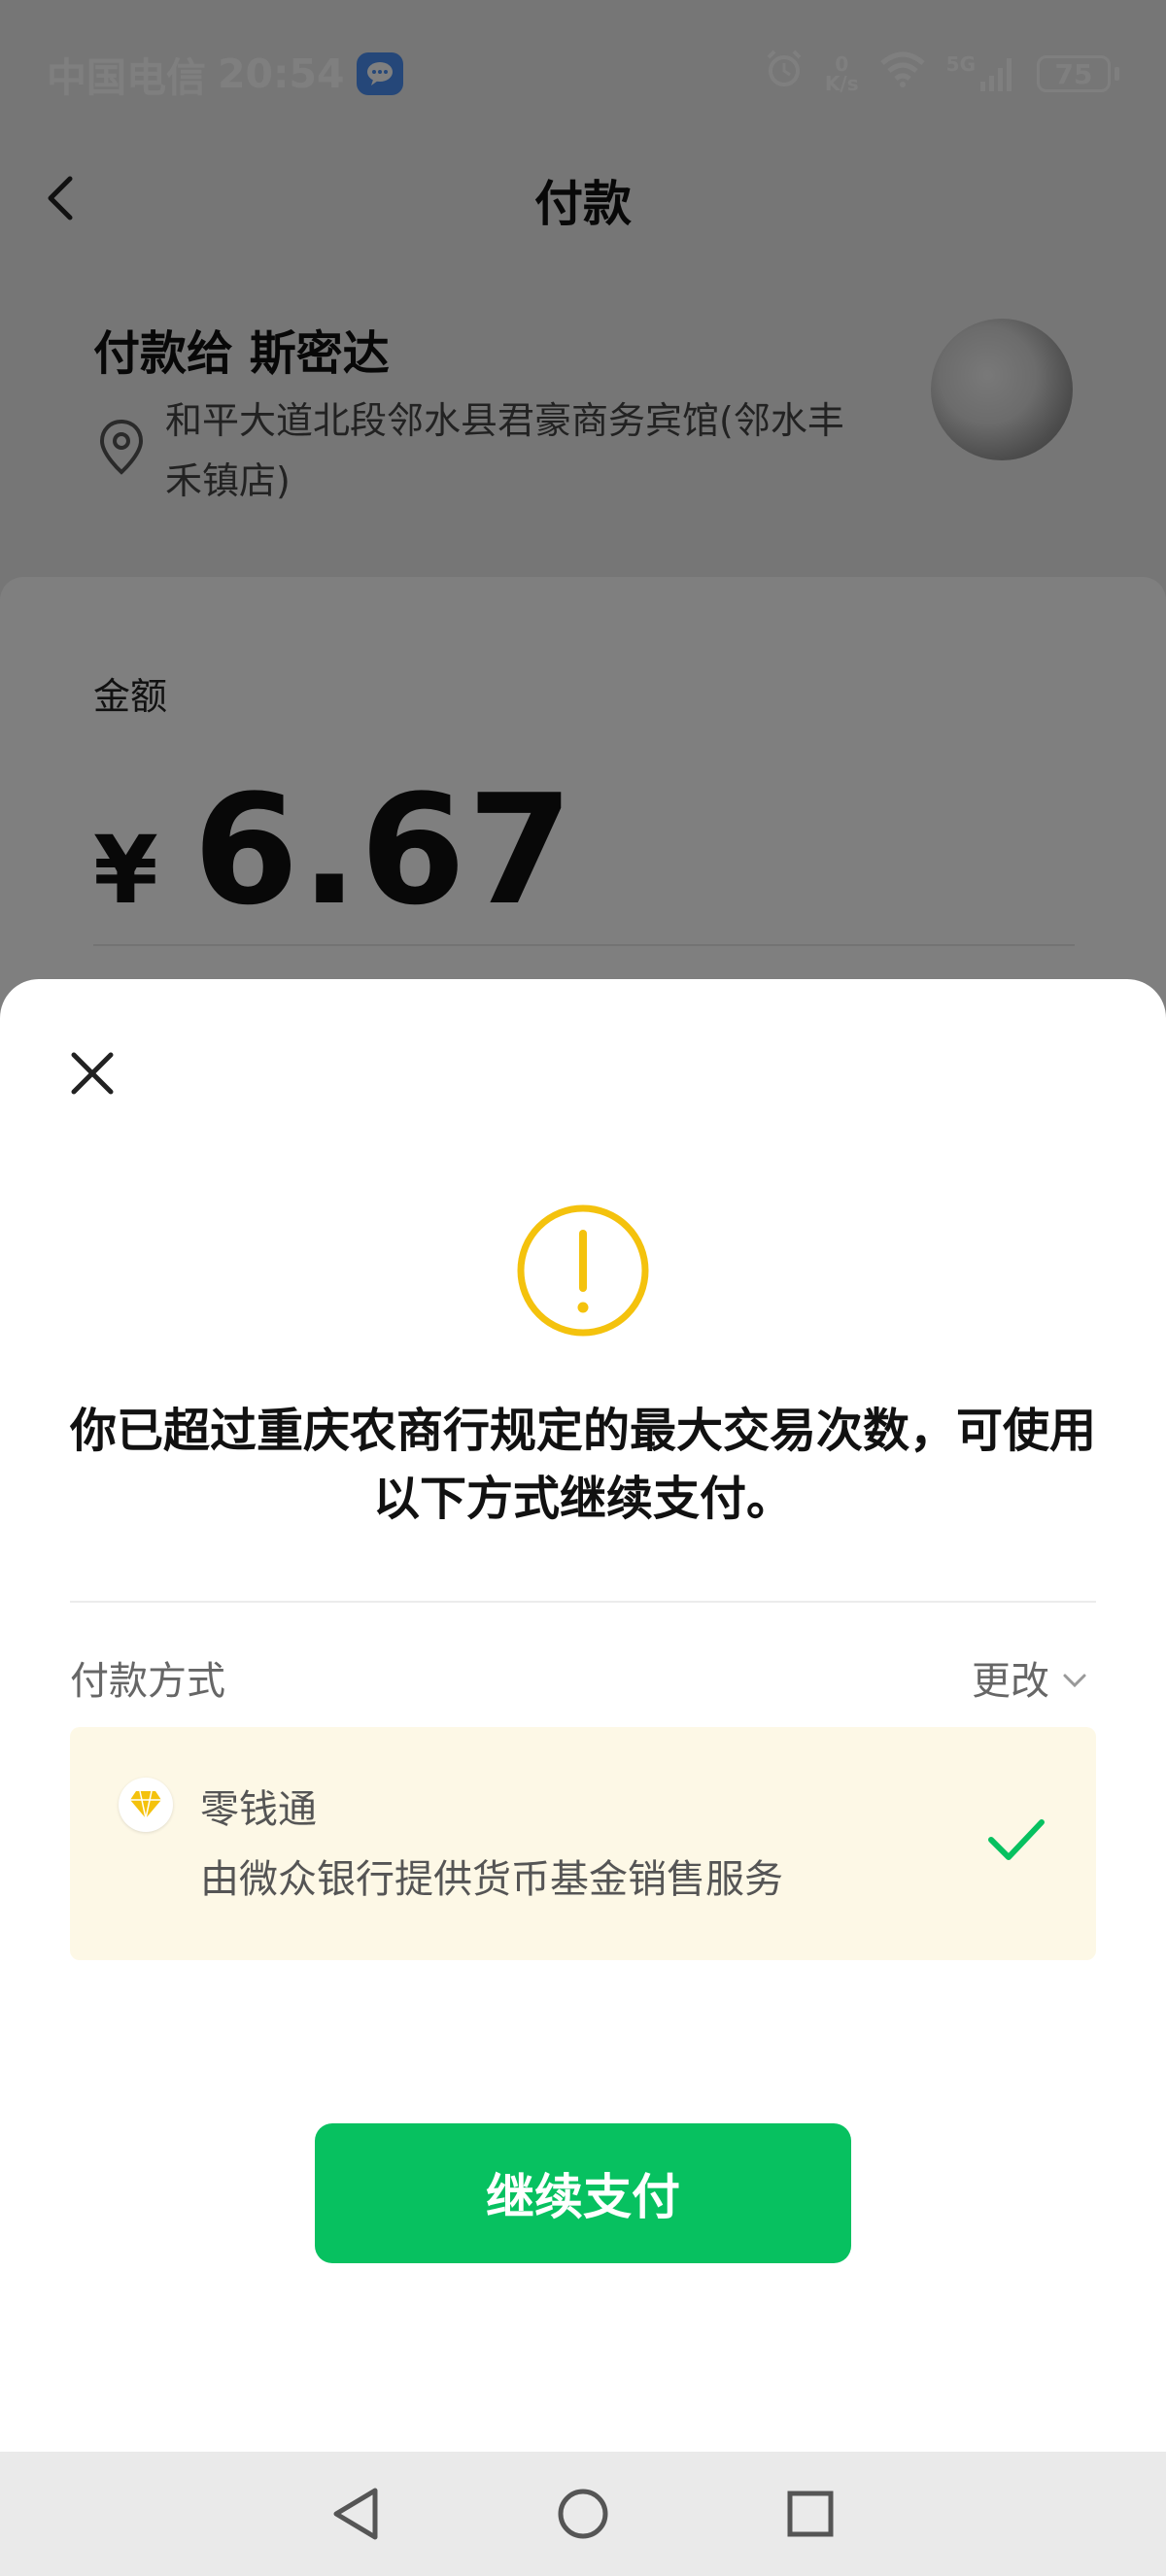 The image size is (1166, 2576). Describe the element at coordinates (92, 1073) in the screenshot. I see `close-icon` at that location.